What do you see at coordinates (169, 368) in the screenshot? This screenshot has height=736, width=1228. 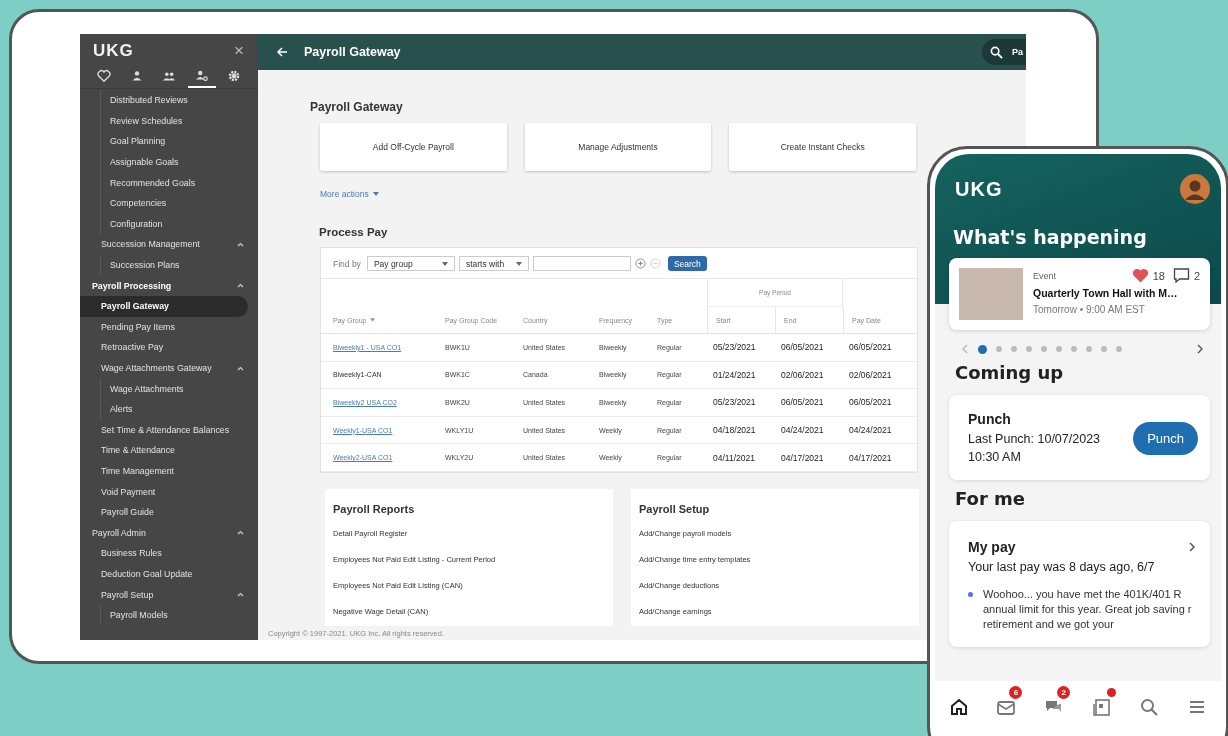 I see `sidebar-item: Wage Attachments Gateway` at bounding box center [169, 368].